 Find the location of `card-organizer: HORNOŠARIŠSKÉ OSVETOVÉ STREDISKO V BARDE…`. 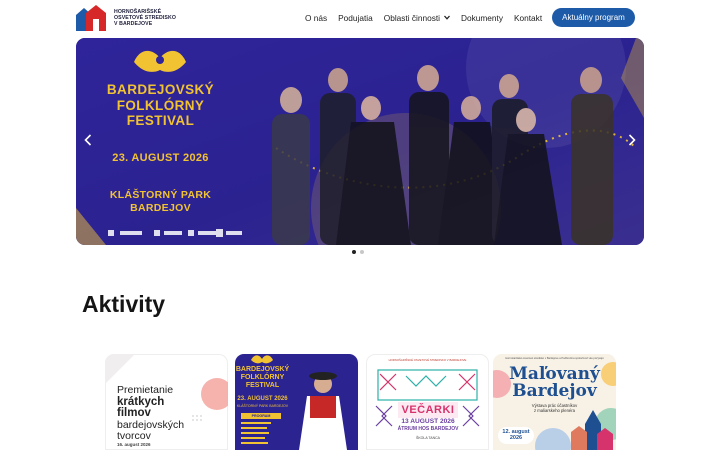

card-organizer: HORNOŠARIŠSKÉ OSVETOVÉ STREDISKO V BARDE… is located at coordinates (427, 360).